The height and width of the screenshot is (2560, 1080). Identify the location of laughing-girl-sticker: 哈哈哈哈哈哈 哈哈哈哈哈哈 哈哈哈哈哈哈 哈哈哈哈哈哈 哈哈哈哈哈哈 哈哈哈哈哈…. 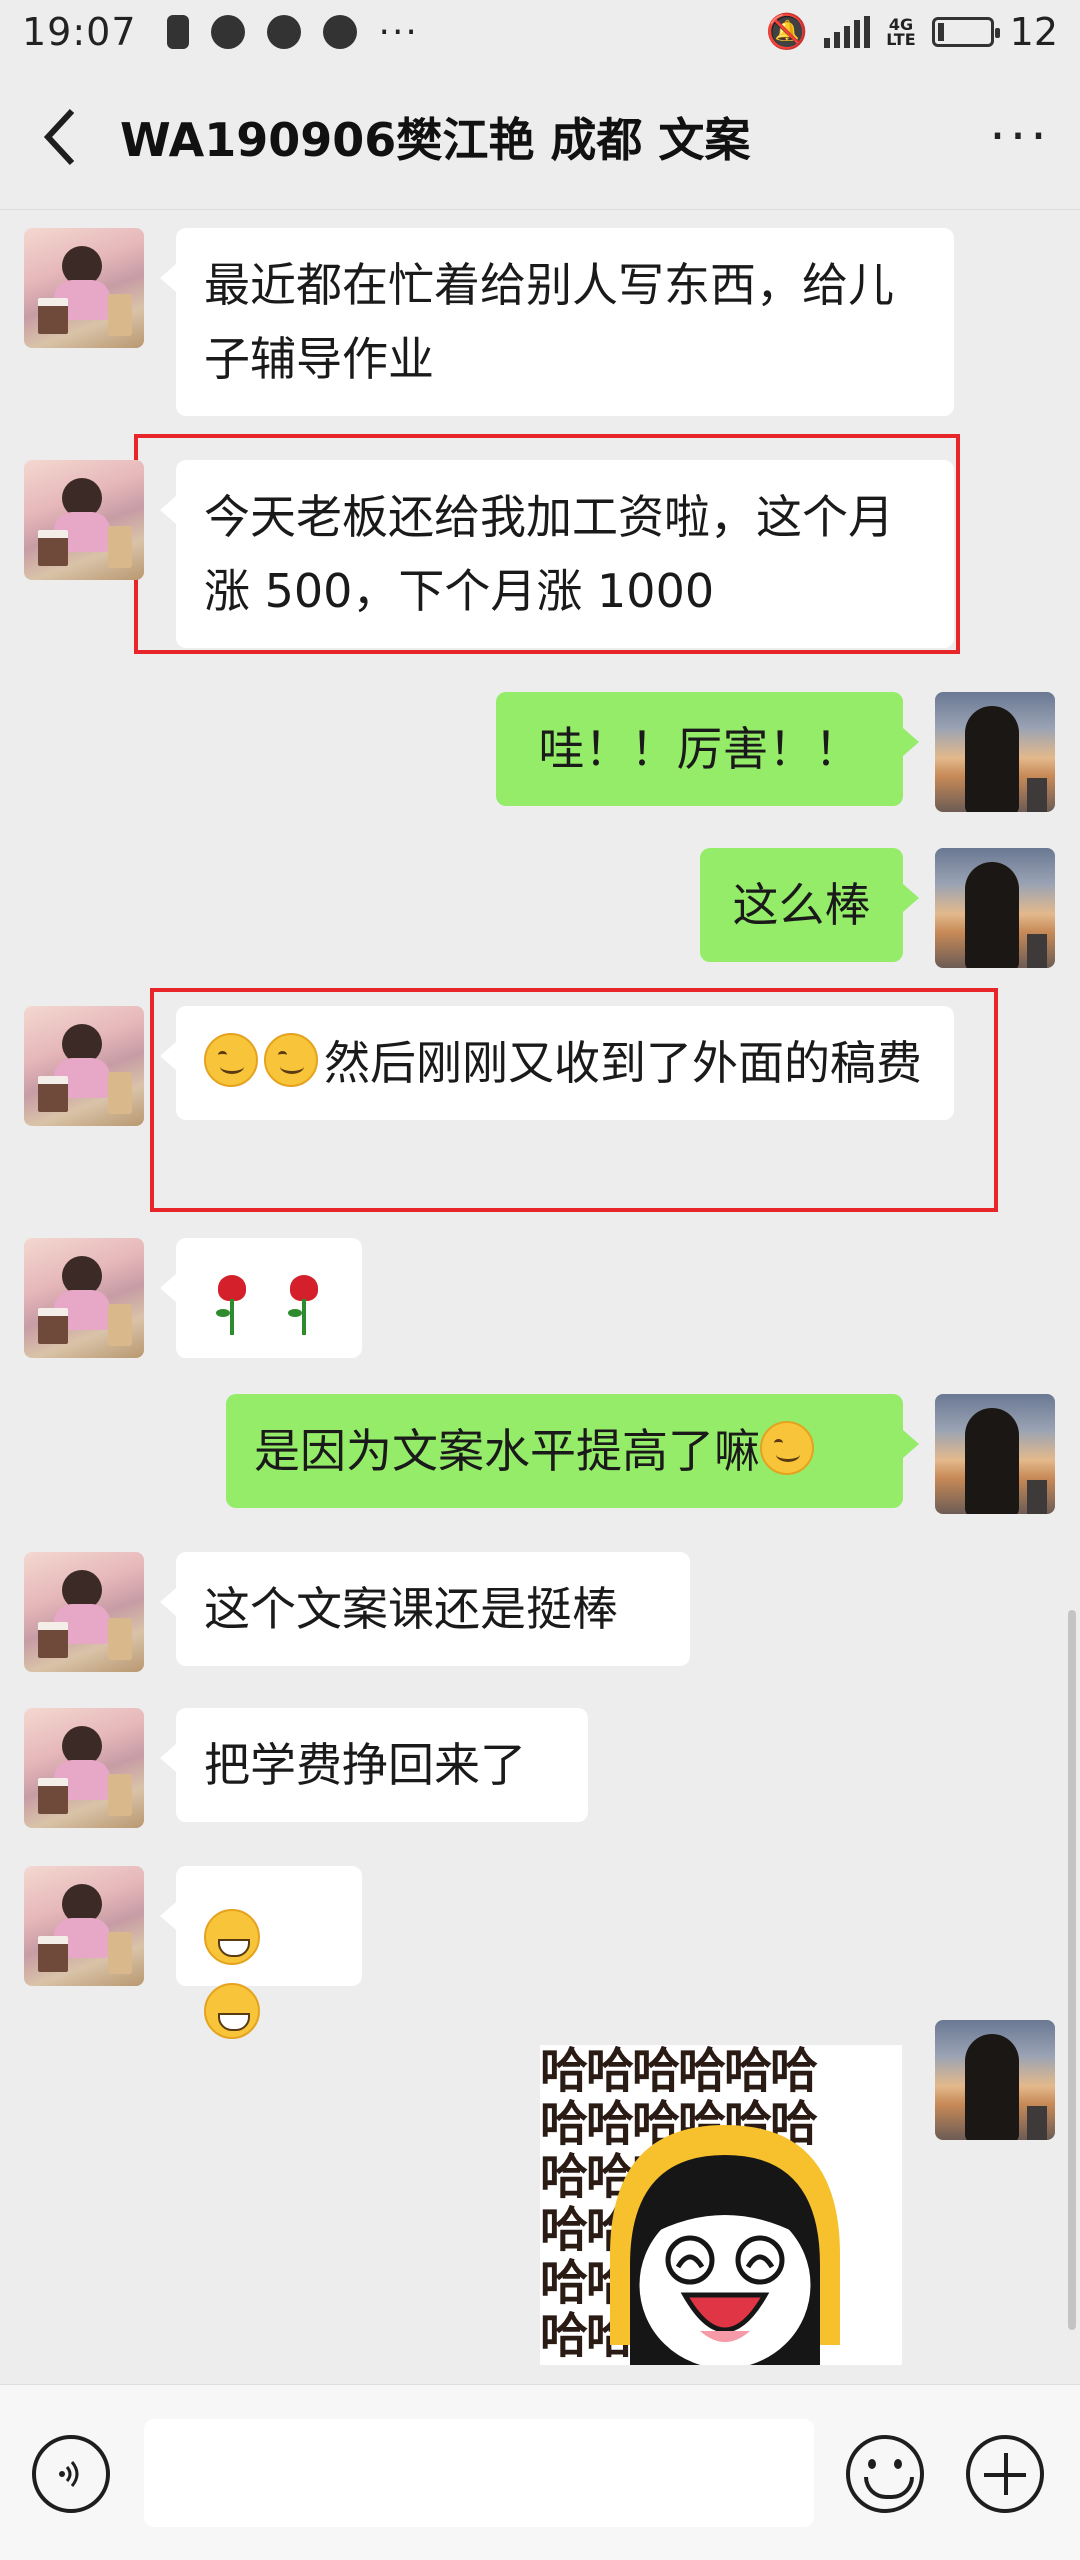
(721, 2205).